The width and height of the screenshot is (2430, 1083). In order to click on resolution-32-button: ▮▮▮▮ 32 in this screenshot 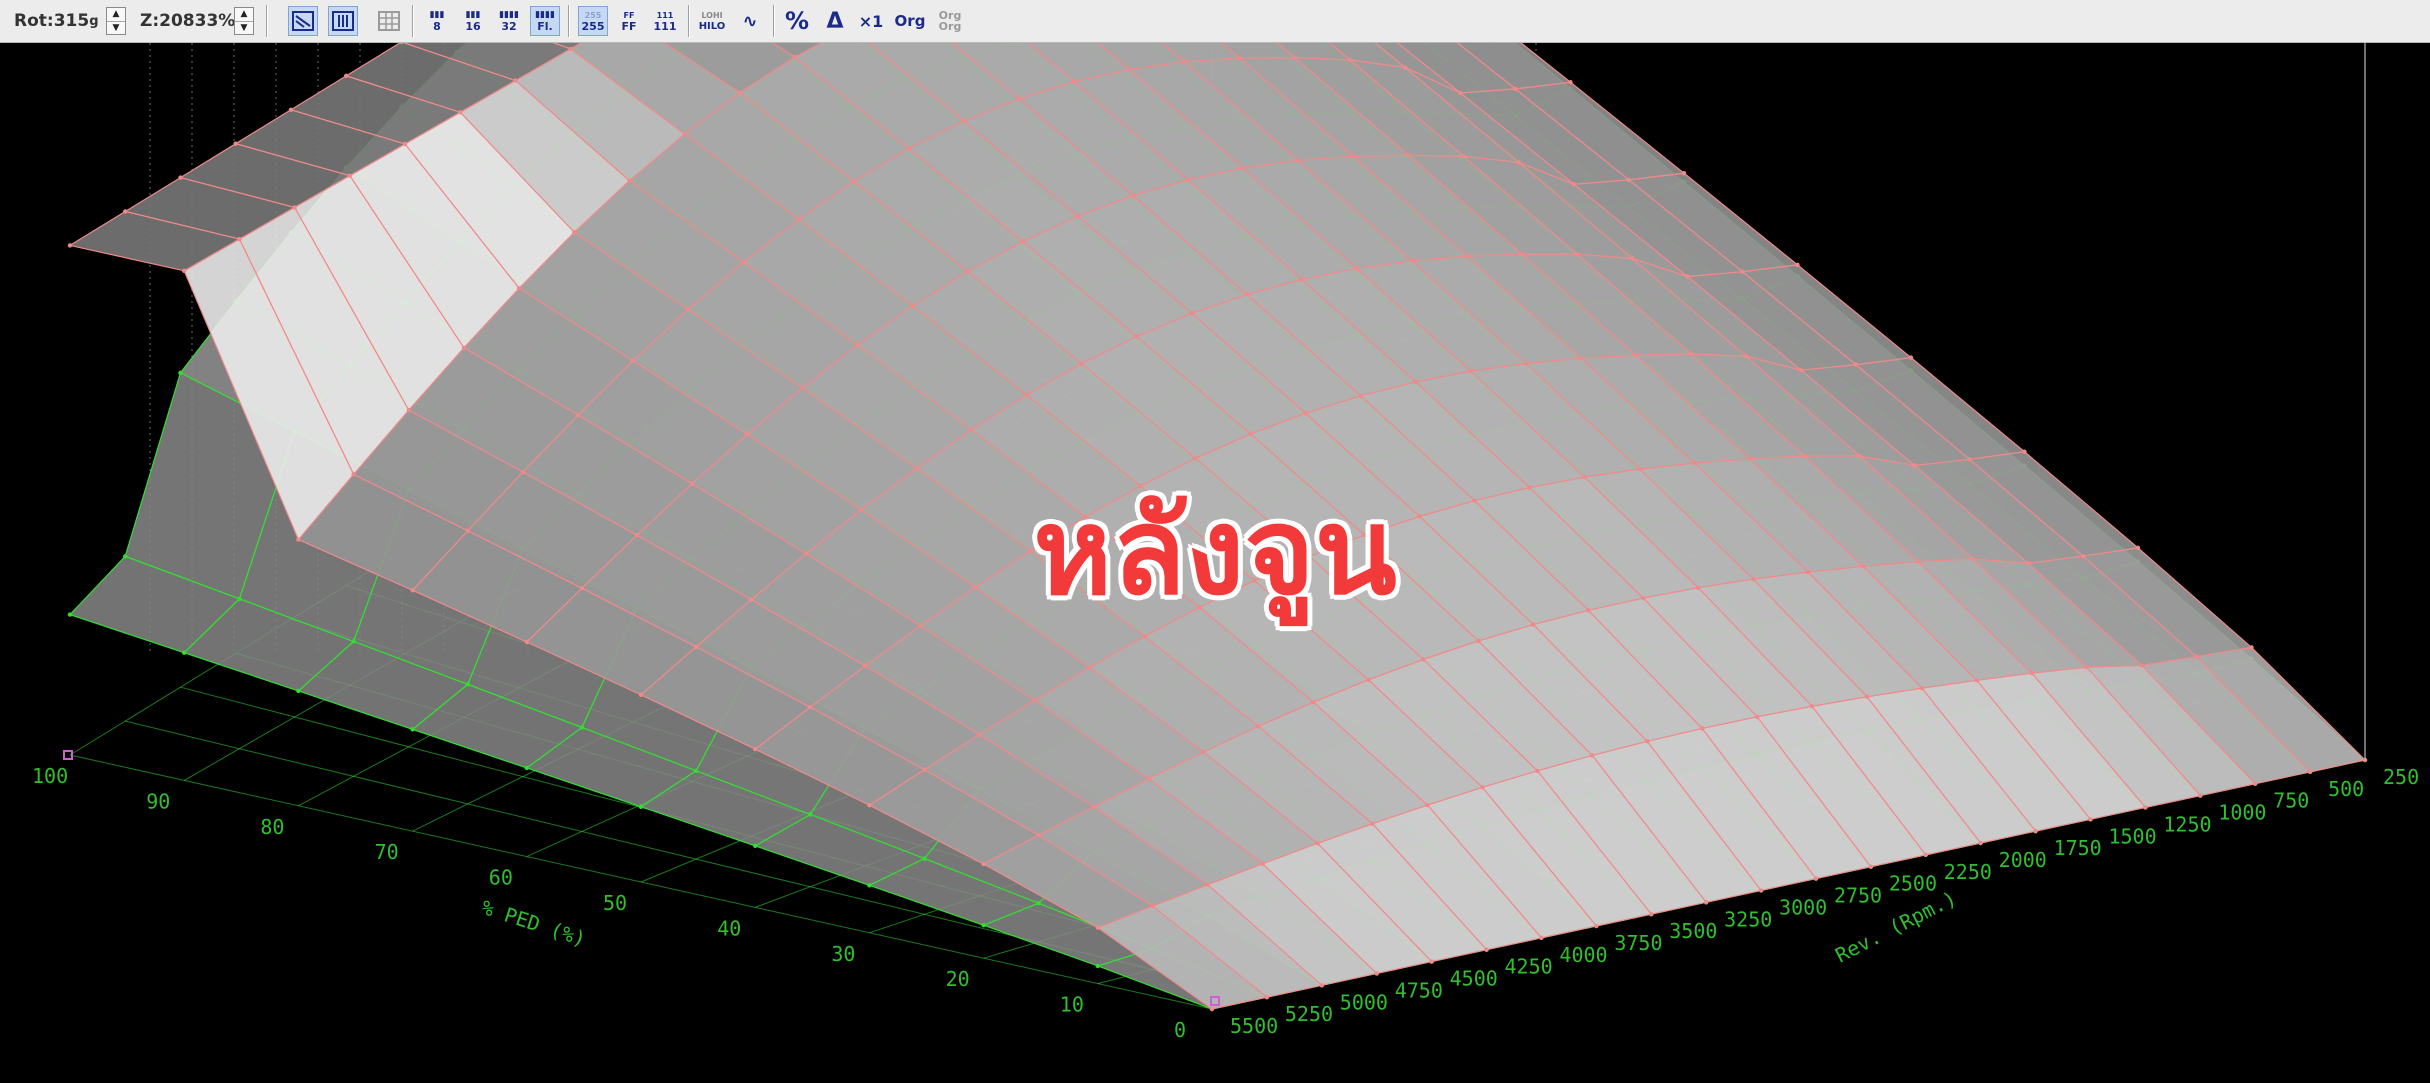, I will do `click(509, 21)`.